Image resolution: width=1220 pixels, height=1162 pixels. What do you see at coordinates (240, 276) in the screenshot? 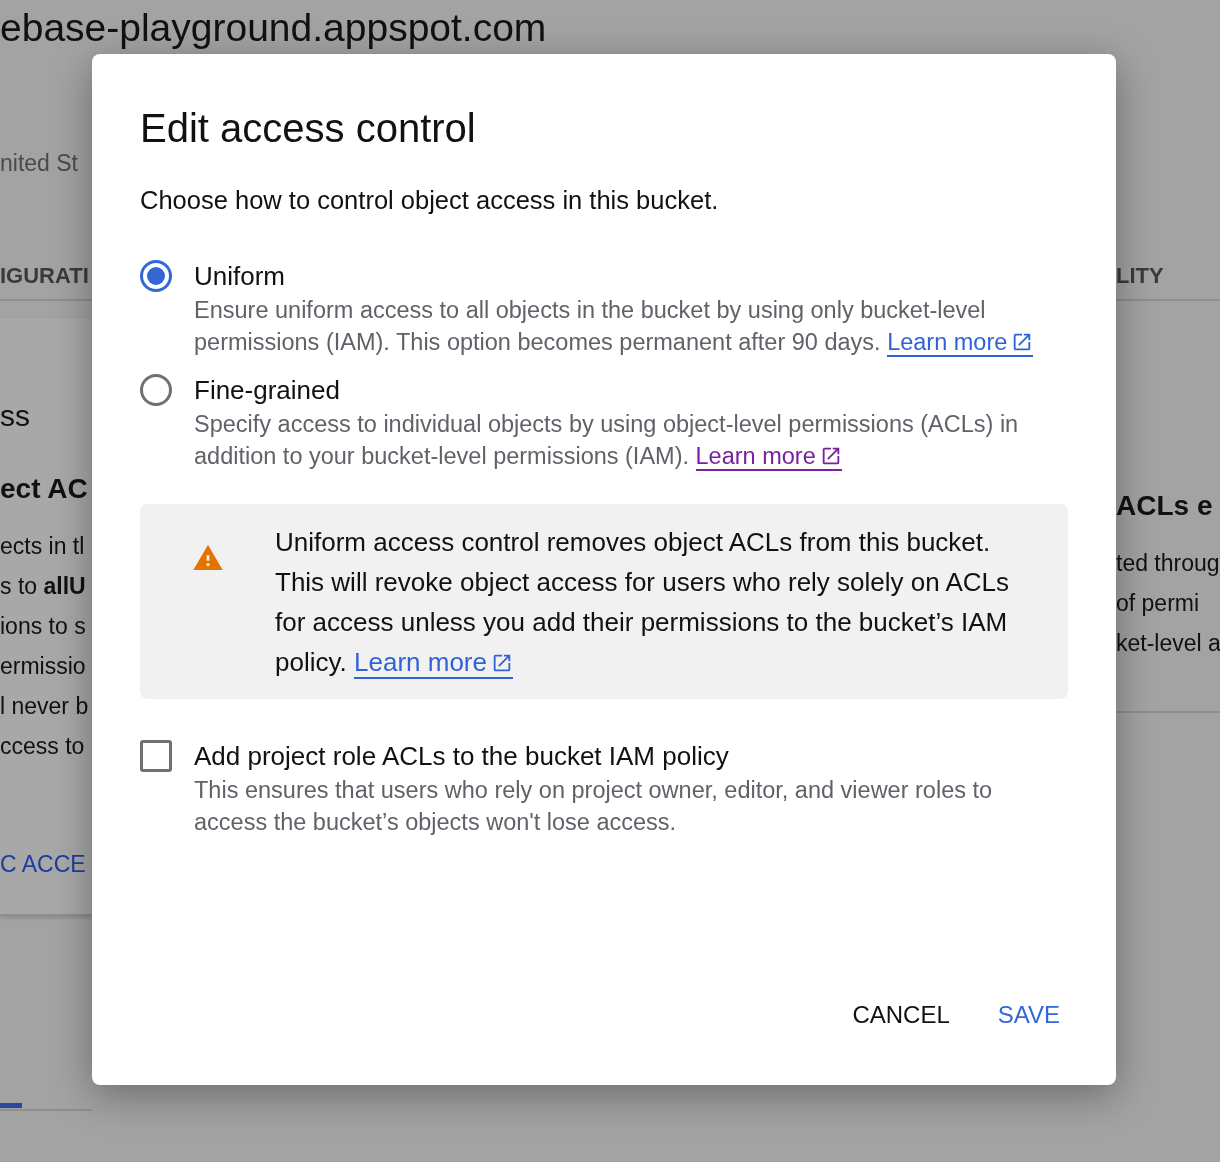
I see `option-label: Uniform` at bounding box center [240, 276].